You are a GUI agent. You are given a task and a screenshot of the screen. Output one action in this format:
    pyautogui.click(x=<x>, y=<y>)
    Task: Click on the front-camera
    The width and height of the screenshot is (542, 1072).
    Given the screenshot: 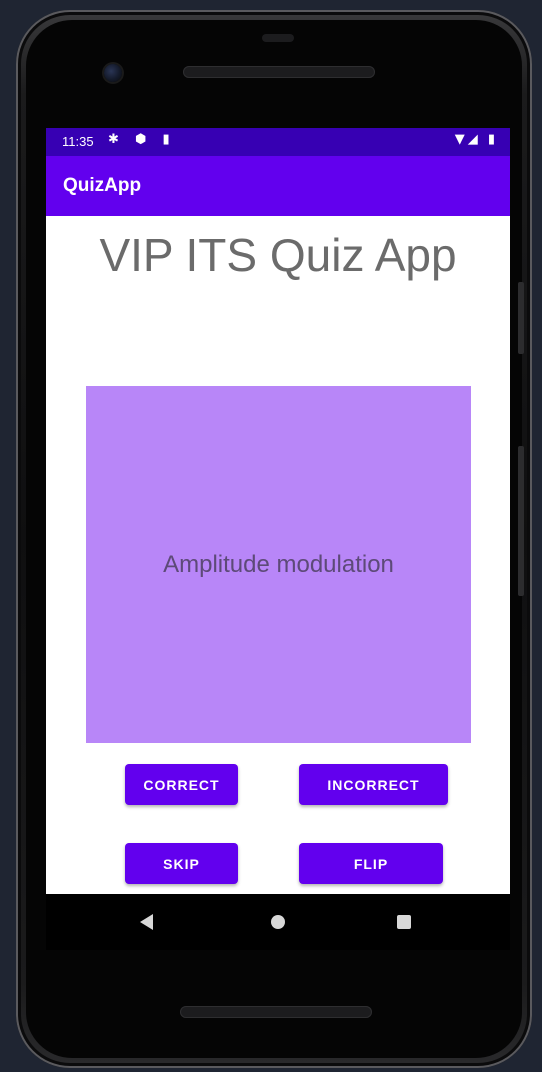 What is the action you would take?
    pyautogui.click(x=113, y=73)
    